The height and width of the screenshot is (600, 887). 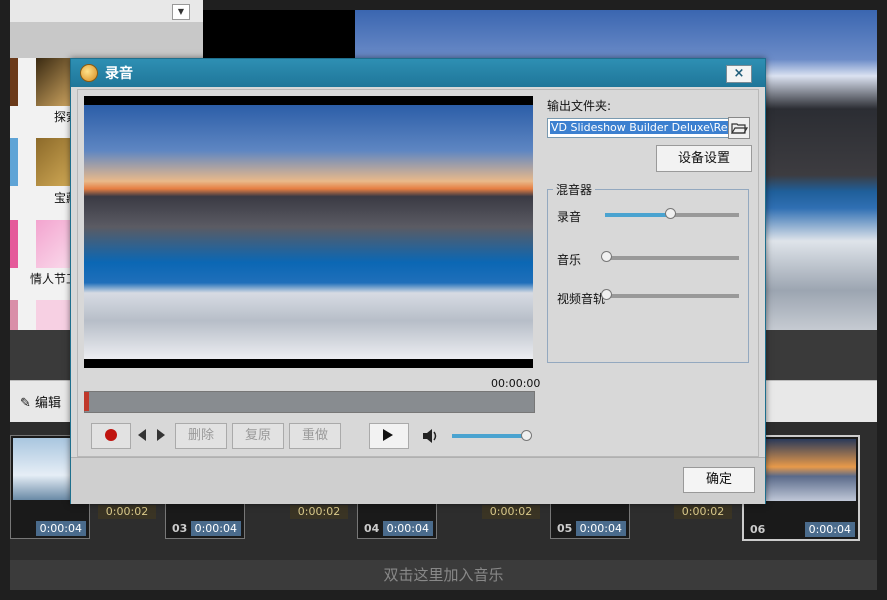 I want to click on pencil-icon: ✎, so click(x=25, y=403).